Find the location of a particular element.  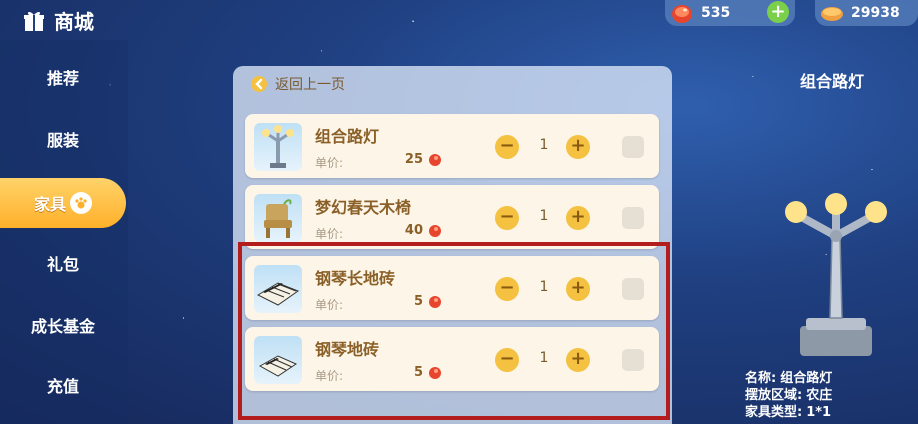

sidebar-item-label: 家具 is located at coordinates (49, 204).